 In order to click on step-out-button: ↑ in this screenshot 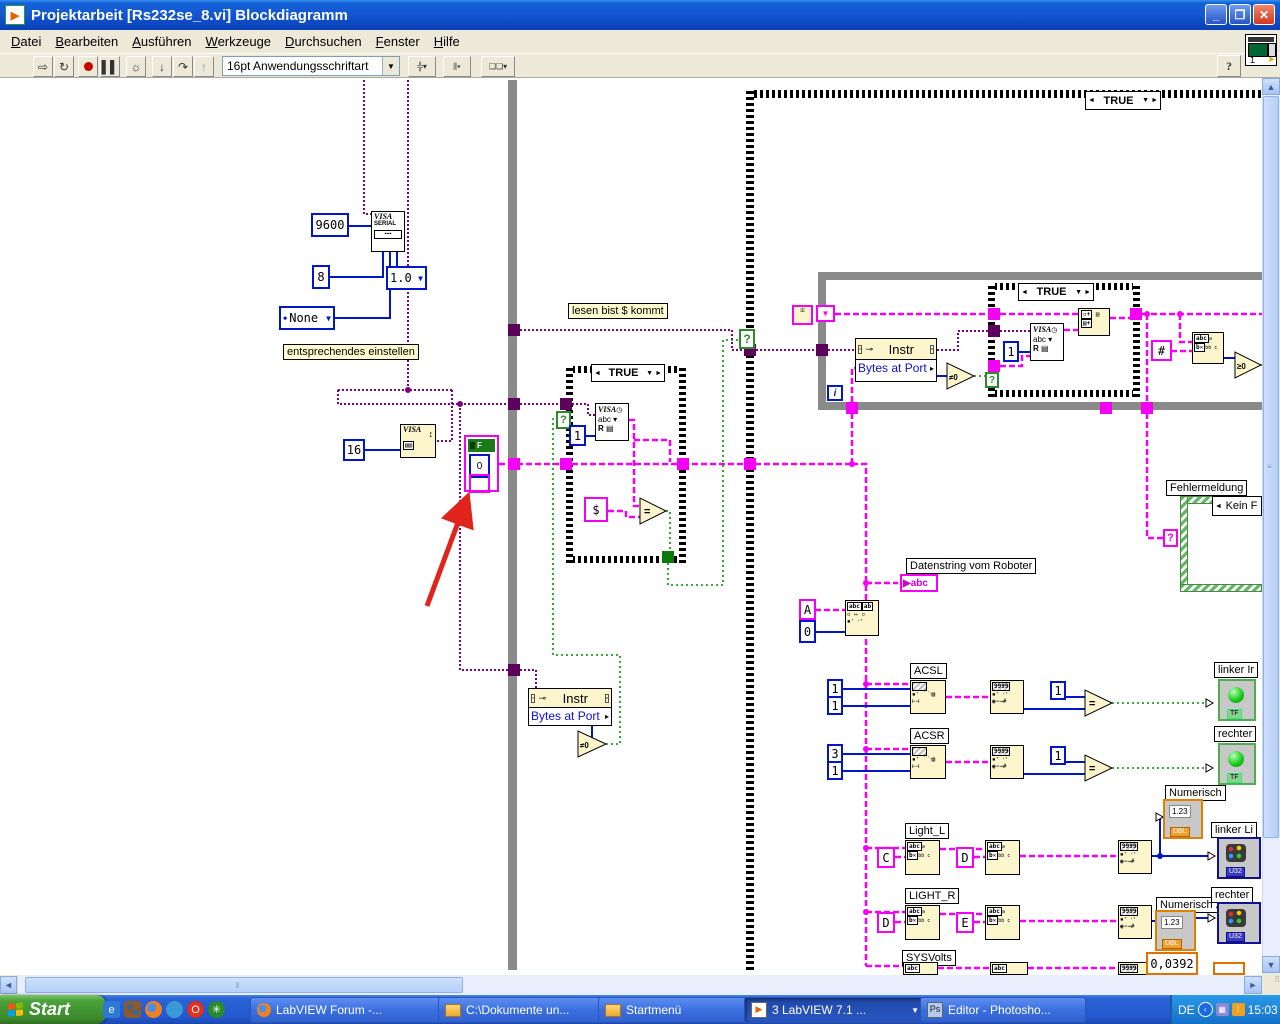, I will do `click(204, 66)`.